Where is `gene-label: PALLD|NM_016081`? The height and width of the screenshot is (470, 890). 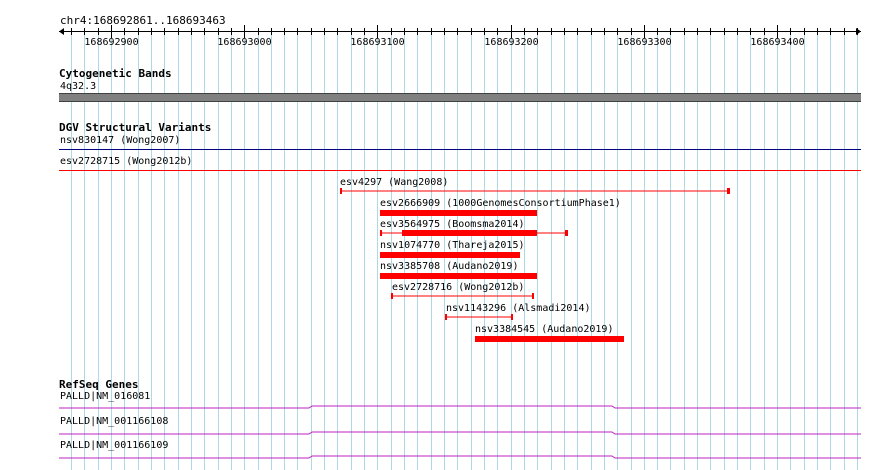
gene-label: PALLD|NM_016081 is located at coordinates (105, 396).